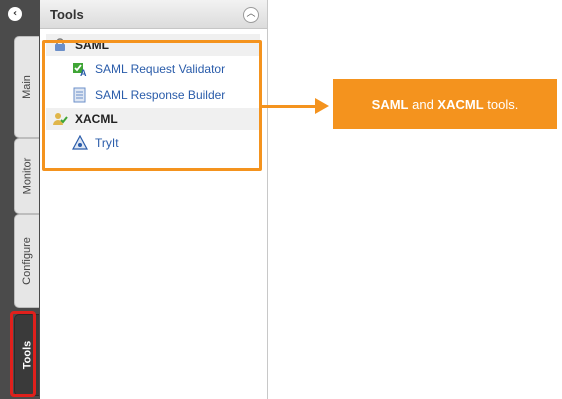  I want to click on tools-highlight-box, so click(152, 105).